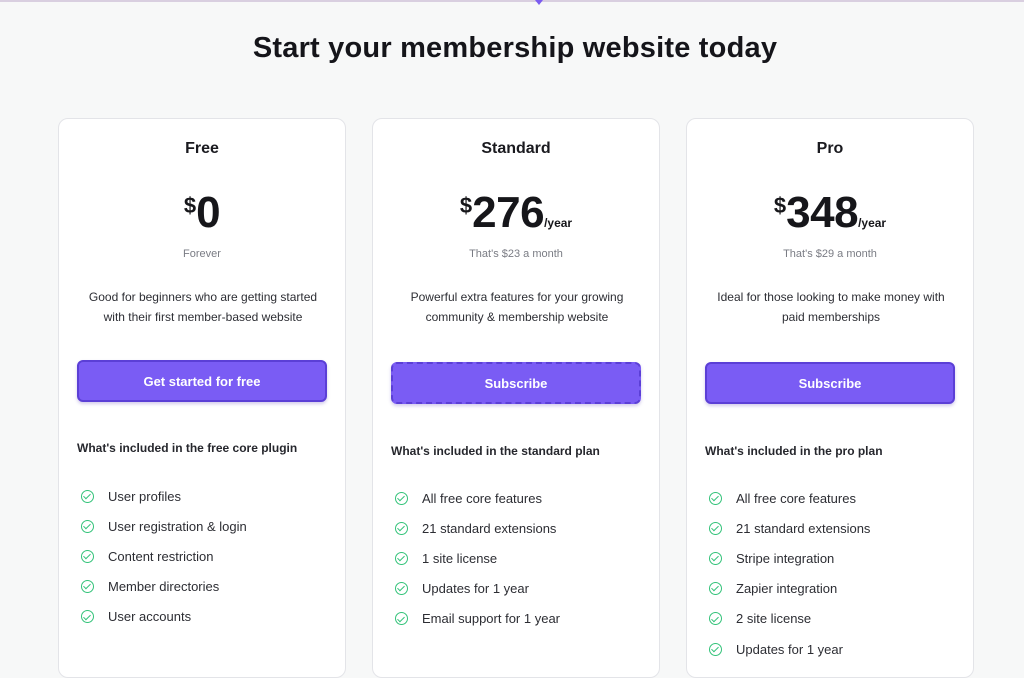 The height and width of the screenshot is (678, 1024). I want to click on list-item: User accounts, so click(164, 617).